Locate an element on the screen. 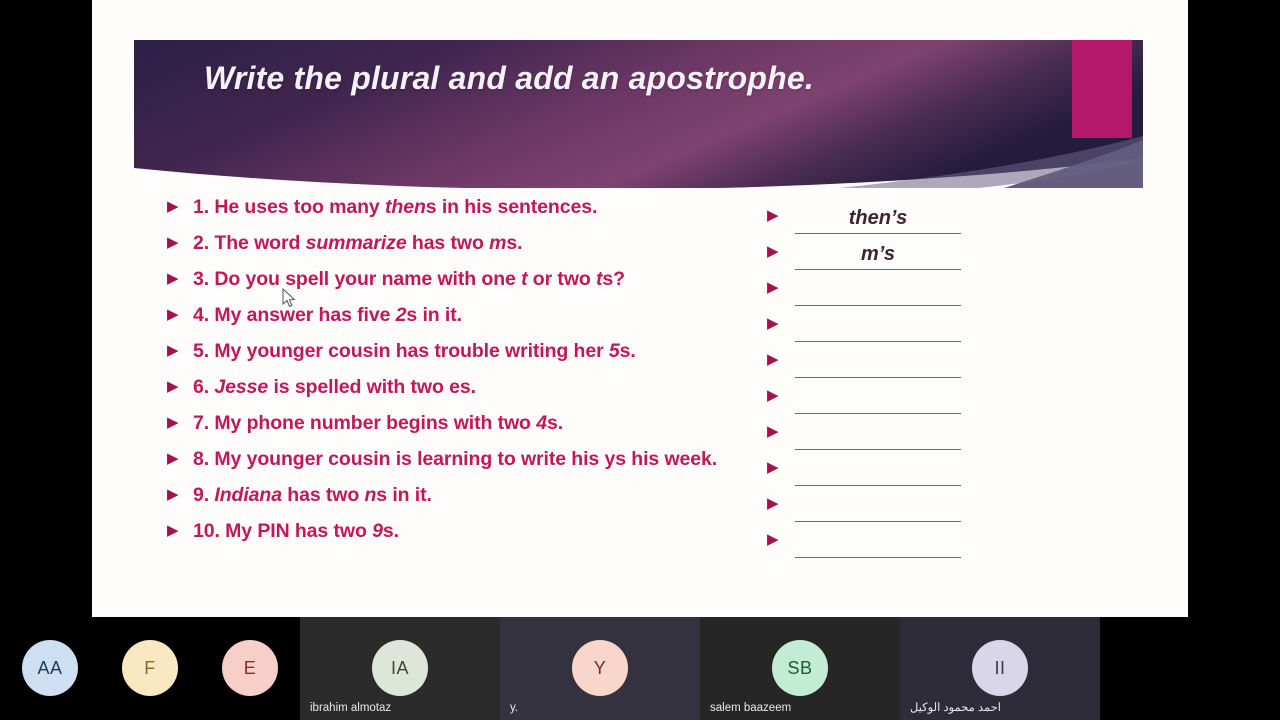 The height and width of the screenshot is (720, 1280). avatar: II is located at coordinates (1000, 668).